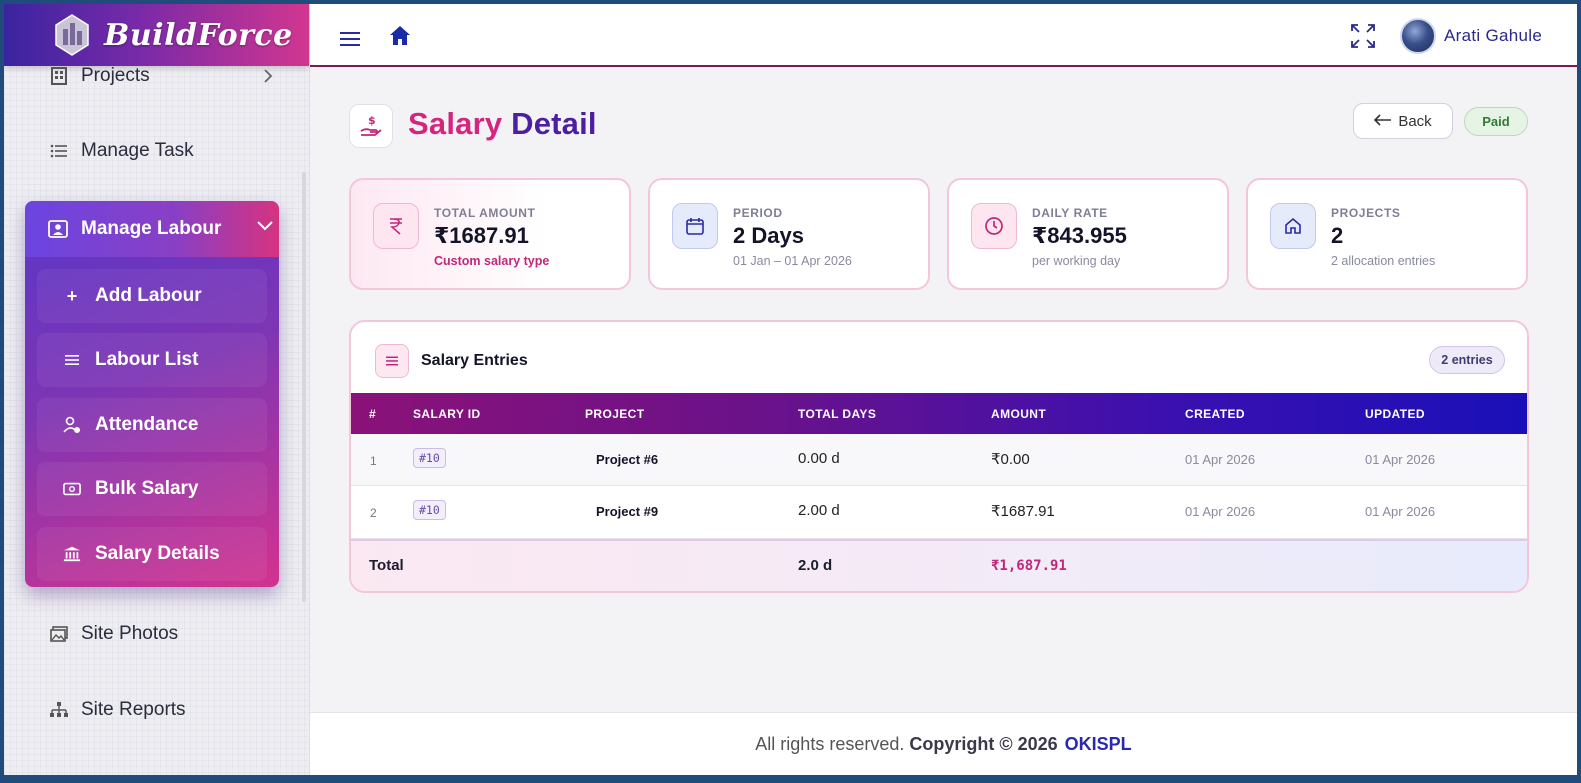  Describe the element at coordinates (1070, 213) in the screenshot. I see `stat-label: DAILY RATE` at that location.